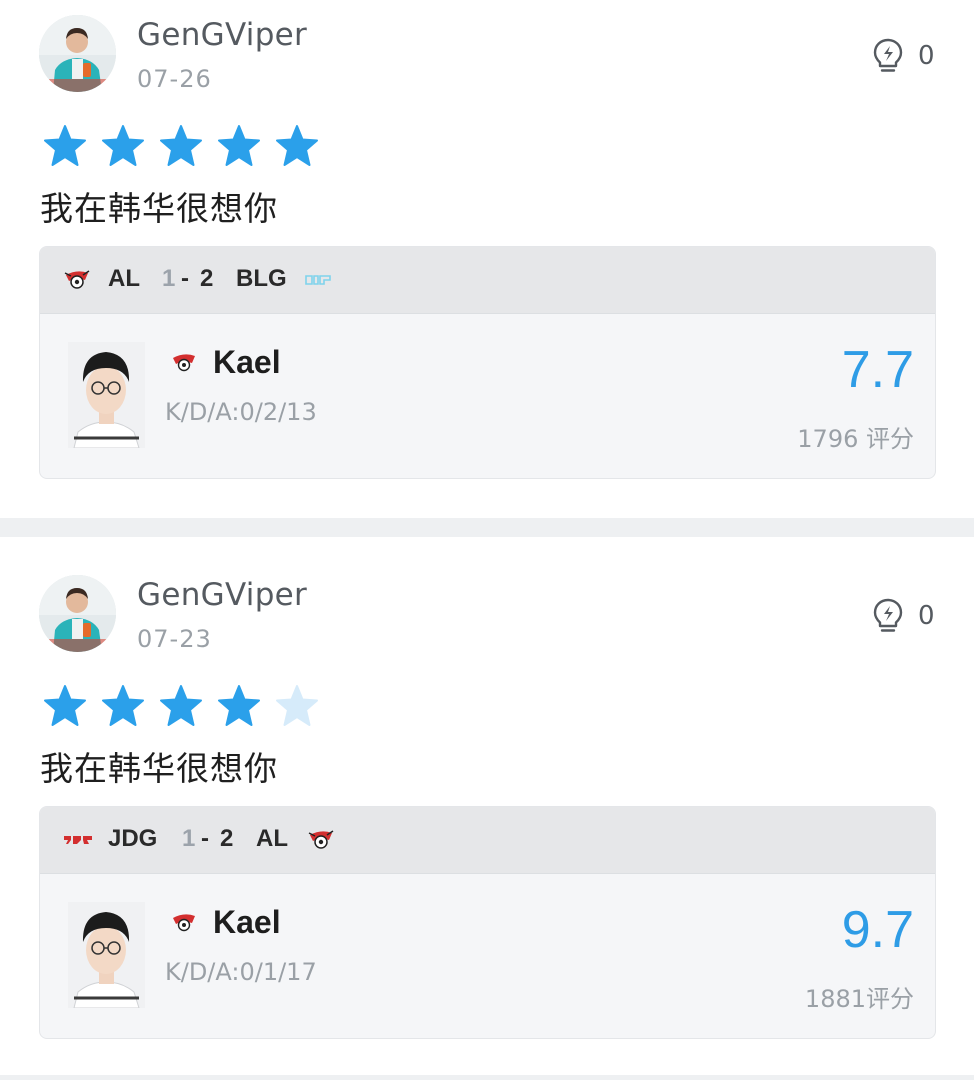  What do you see at coordinates (297, 705) in the screenshot?
I see `star-empty-icon` at bounding box center [297, 705].